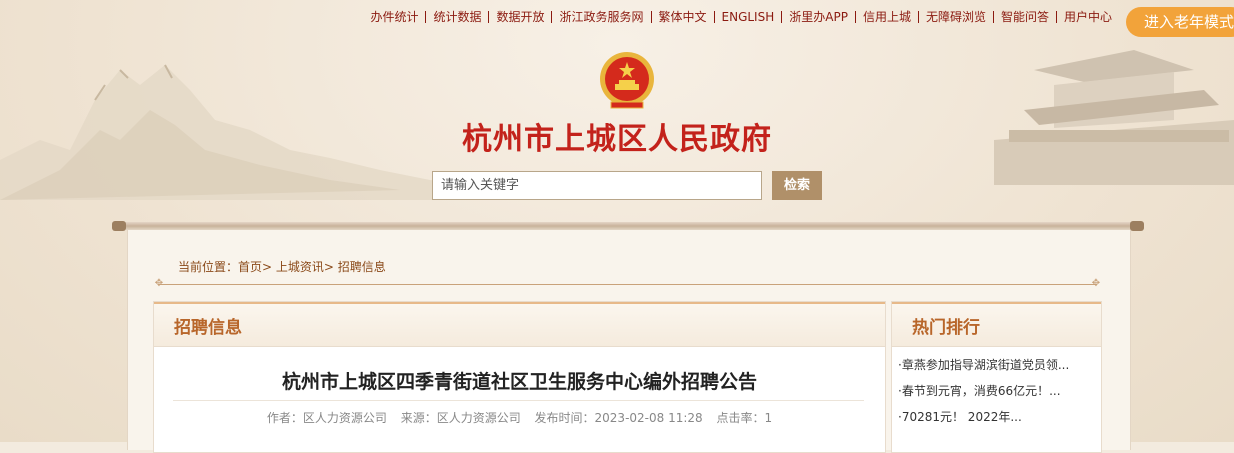 The width and height of the screenshot is (1234, 453). I want to click on meta-author: 作者：区人力资源公司, so click(326, 418).